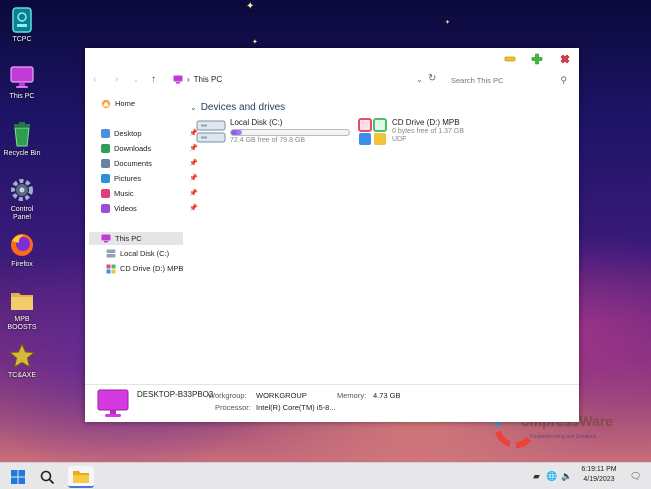  What do you see at coordinates (128, 238) in the screenshot?
I see `sidebar-item-label: This PC` at bounding box center [128, 238].